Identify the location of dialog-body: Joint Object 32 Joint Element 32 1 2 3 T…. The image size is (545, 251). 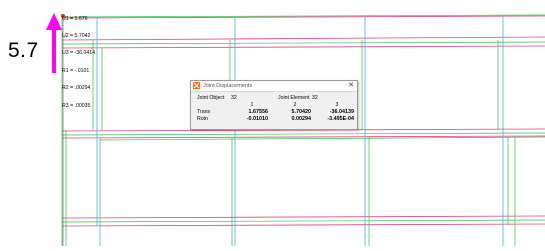
(274, 110).